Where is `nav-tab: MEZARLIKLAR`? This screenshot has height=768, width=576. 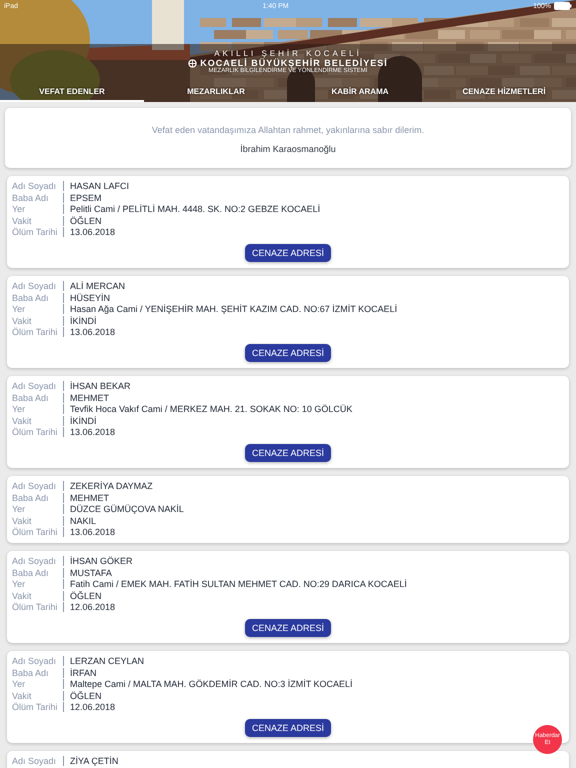 nav-tab: MEZARLIKLAR is located at coordinates (216, 93).